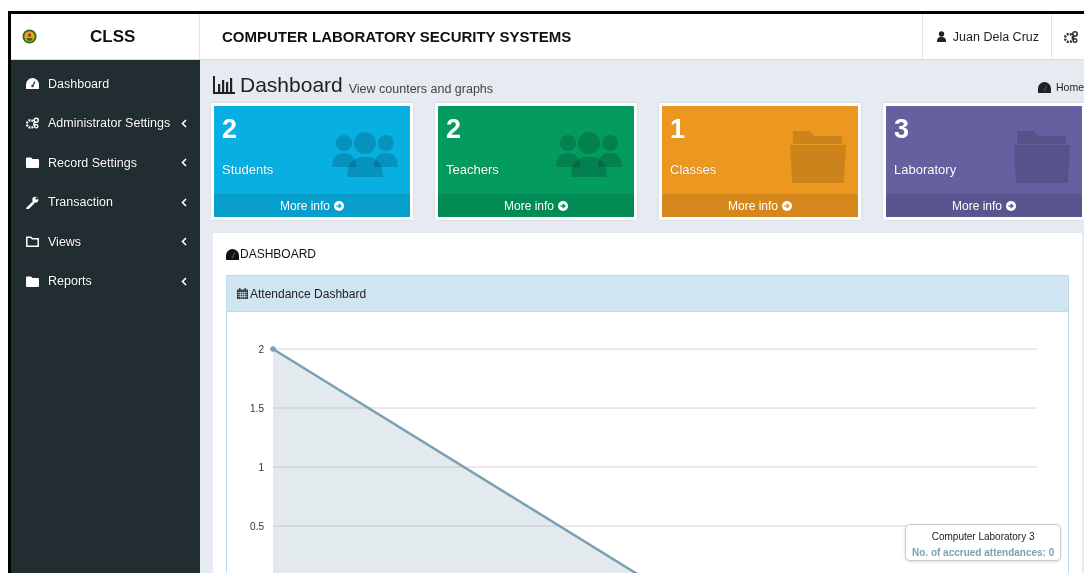 This screenshot has width=1084, height=573. Describe the element at coordinates (278, 85) in the screenshot. I see `page-title: Dashboard` at that location.